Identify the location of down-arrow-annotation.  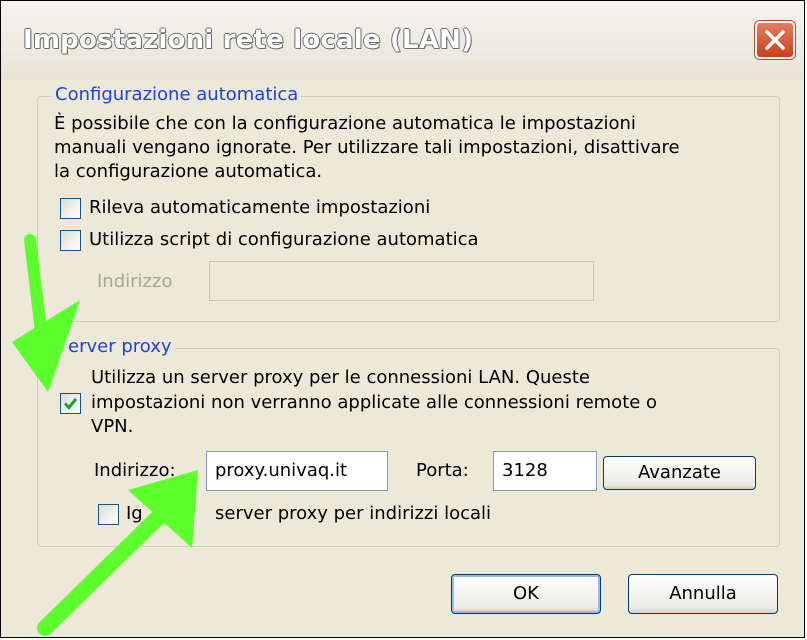
(46, 313).